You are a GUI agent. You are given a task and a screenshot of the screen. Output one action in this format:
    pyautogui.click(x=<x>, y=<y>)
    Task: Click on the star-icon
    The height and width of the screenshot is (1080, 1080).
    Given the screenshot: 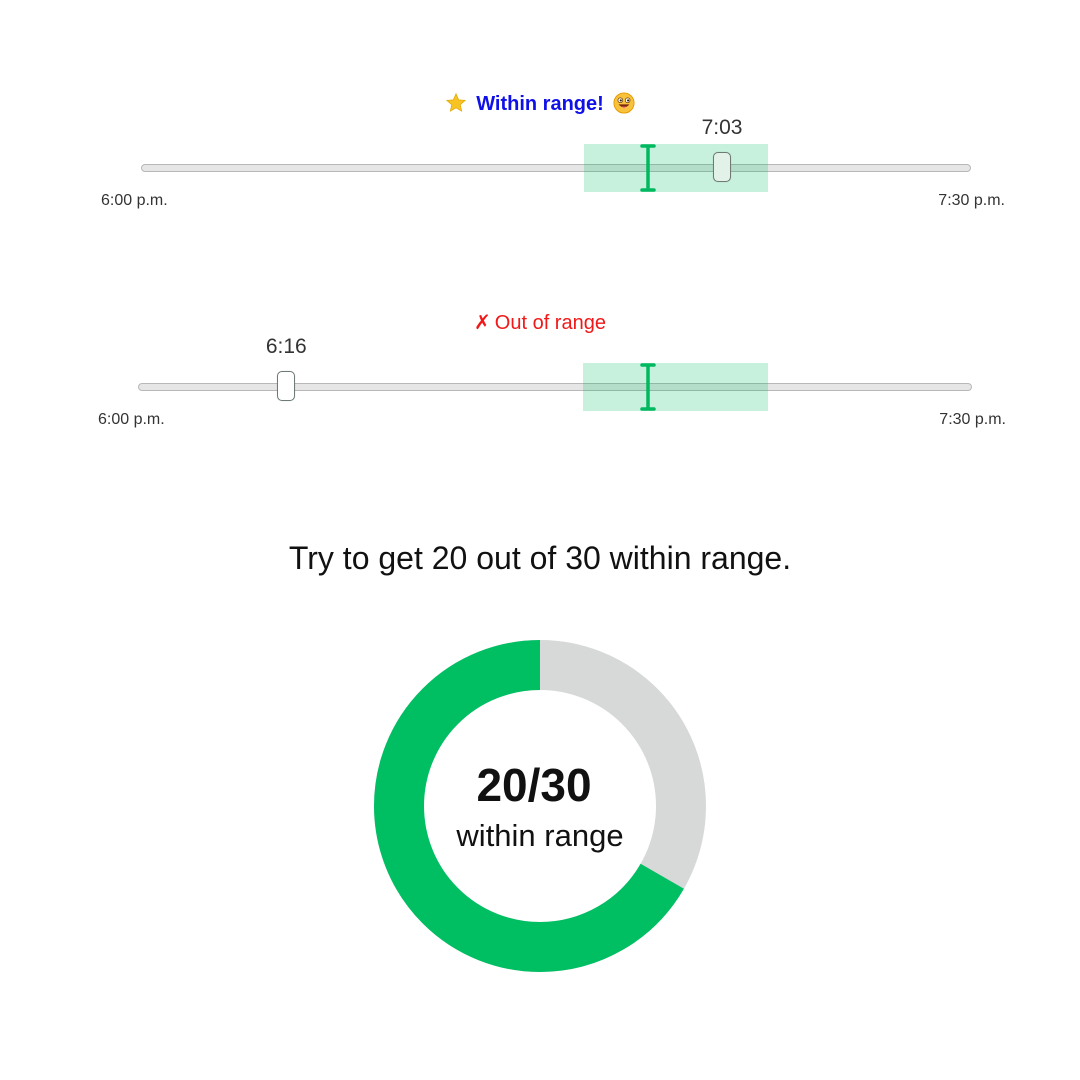 What is the action you would take?
    pyautogui.click(x=456, y=103)
    